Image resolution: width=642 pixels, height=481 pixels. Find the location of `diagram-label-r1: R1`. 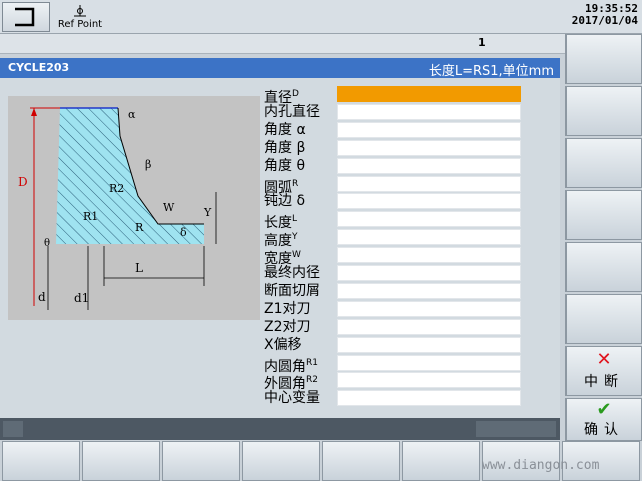

diagram-label-r1: R1 is located at coordinates (90, 216).